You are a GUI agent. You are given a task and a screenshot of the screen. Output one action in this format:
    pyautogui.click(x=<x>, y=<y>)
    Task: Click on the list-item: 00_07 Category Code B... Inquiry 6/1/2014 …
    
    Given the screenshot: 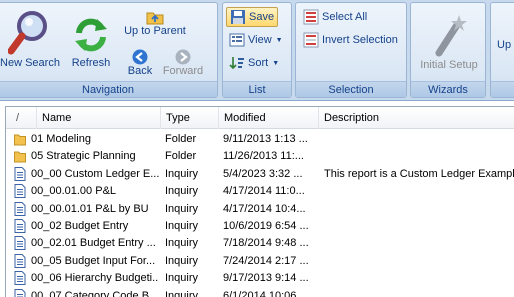 What is the action you would take?
    pyautogui.click(x=260, y=292)
    